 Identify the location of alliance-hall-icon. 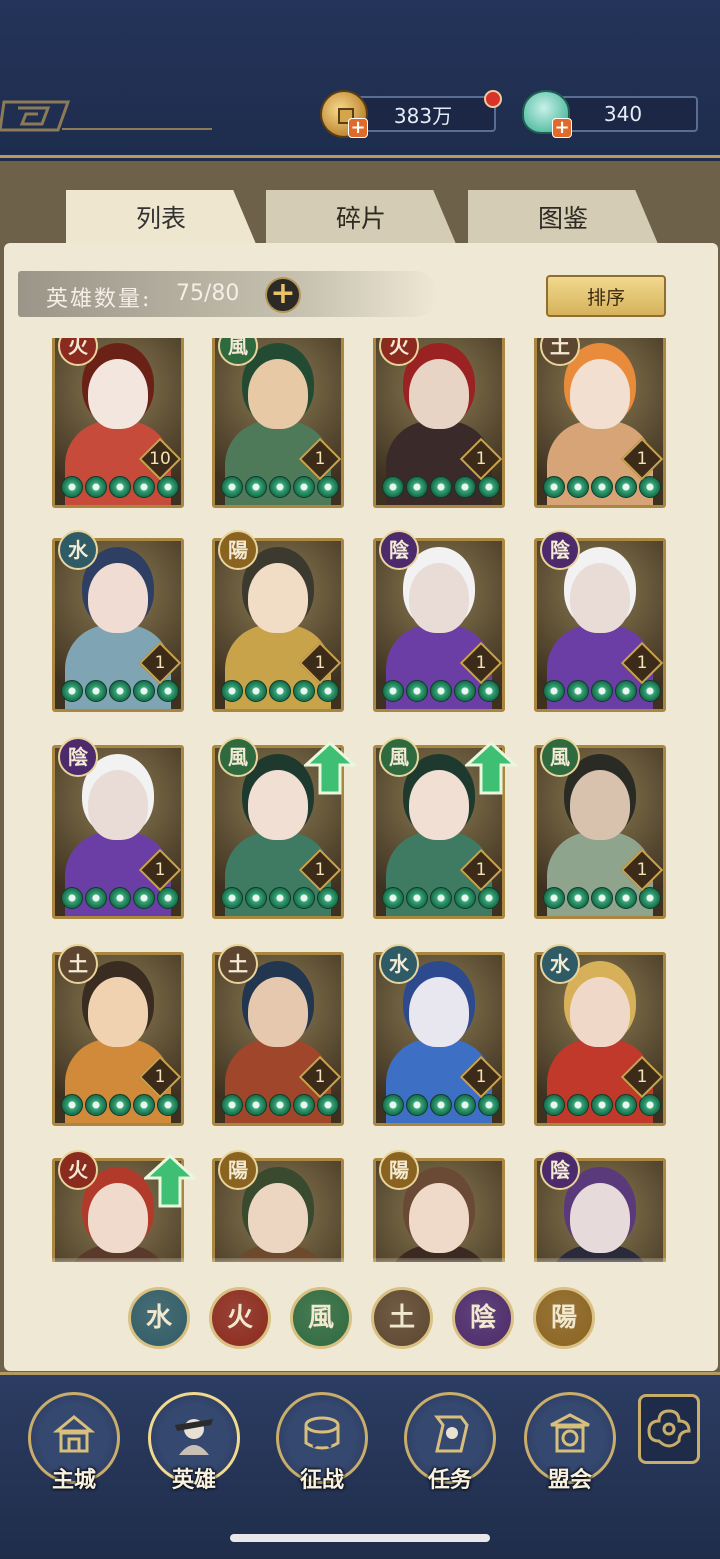
(570, 1433).